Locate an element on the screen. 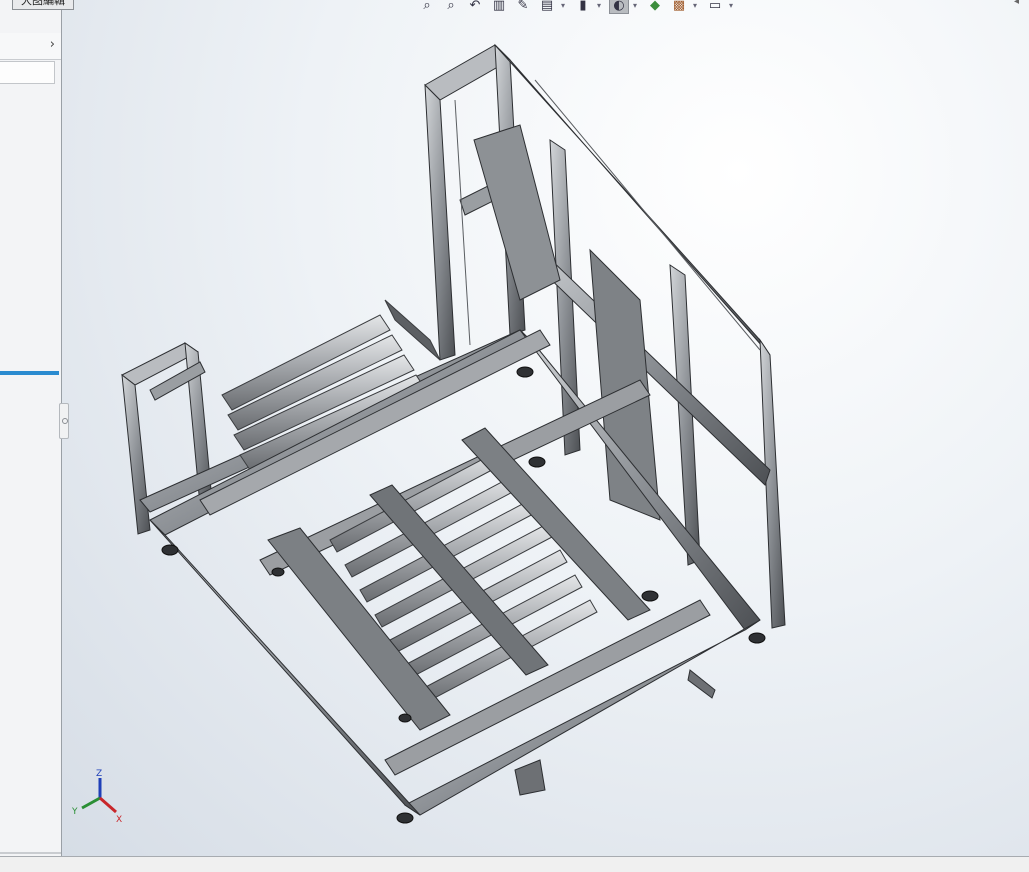  pane-divider is located at coordinates (30, 853).